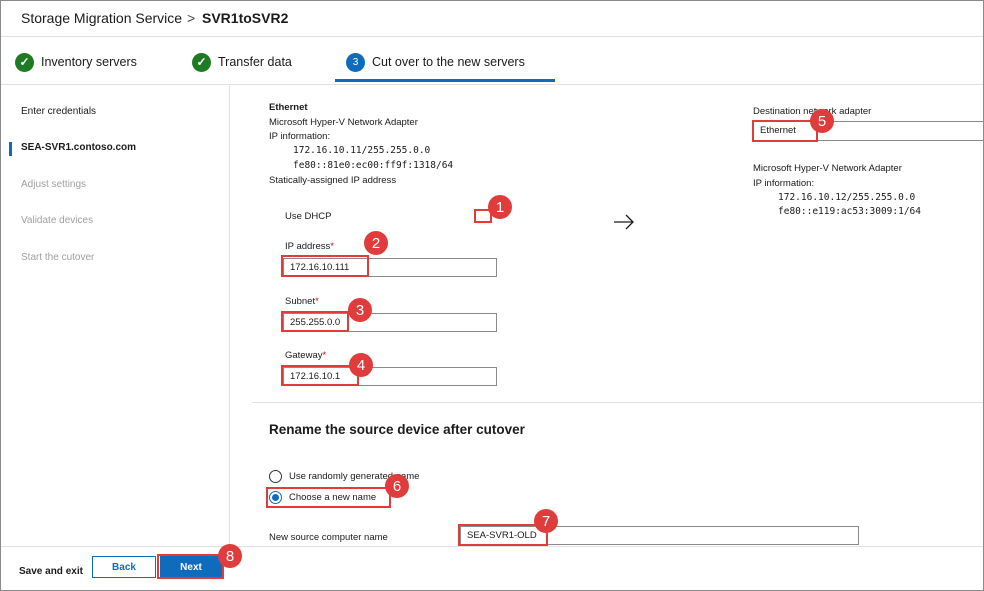 This screenshot has width=984, height=591. I want to click on callout-badge-3: 3, so click(360, 310).